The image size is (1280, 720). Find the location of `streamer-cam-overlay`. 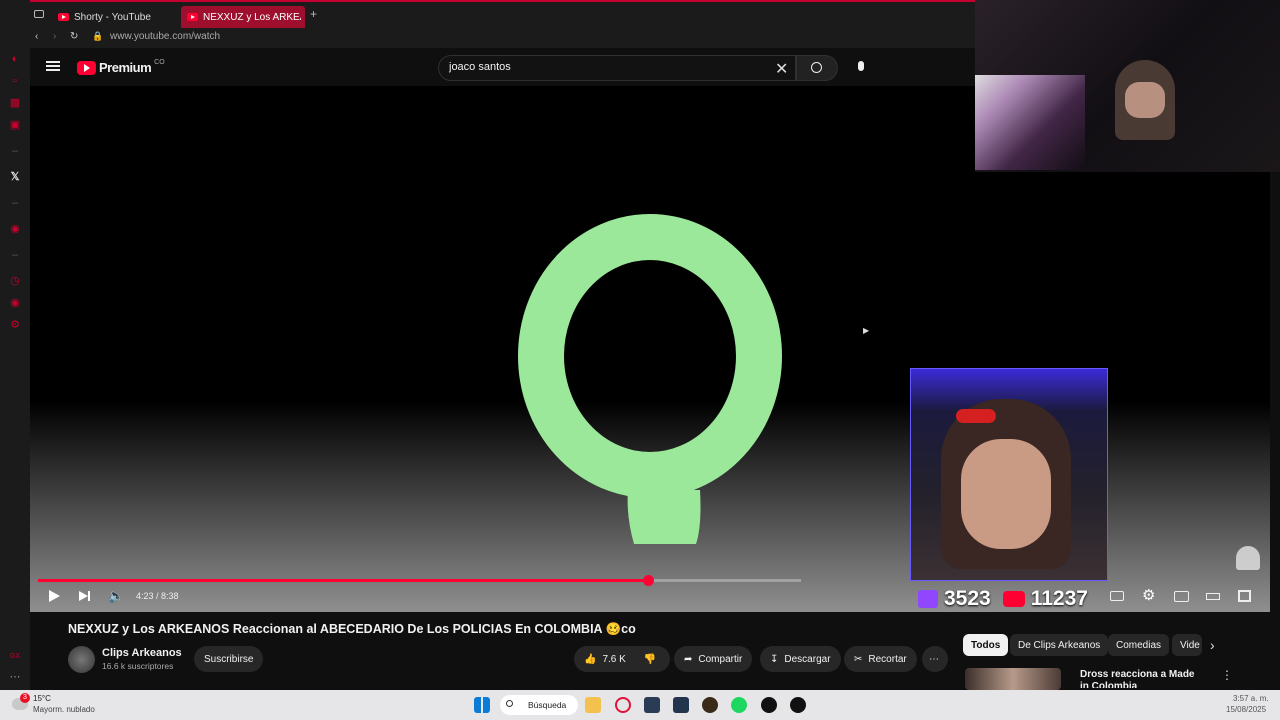

streamer-cam-overlay is located at coordinates (1009, 474).